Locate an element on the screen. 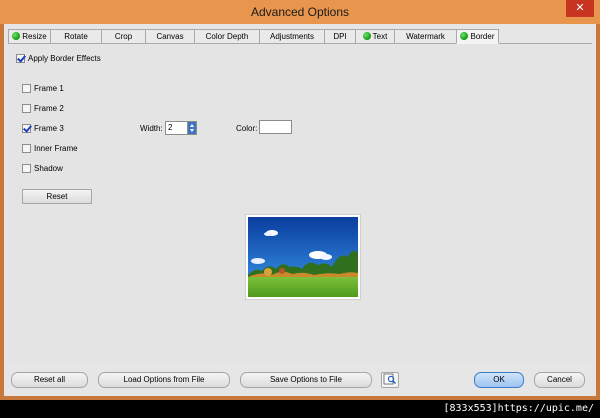 This screenshot has height=418, width=600. spin-up-icon is located at coordinates (192, 125).